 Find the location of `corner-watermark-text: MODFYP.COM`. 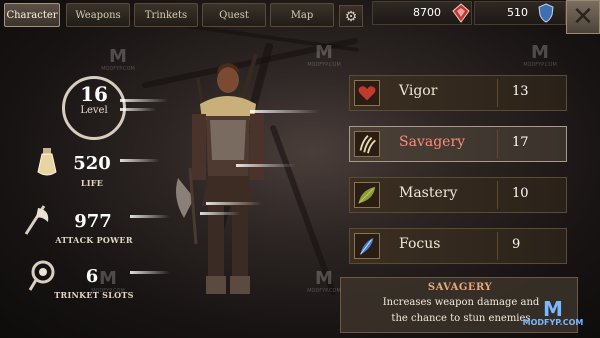

corner-watermark-text: MODFYP.COM is located at coordinates (553, 322).